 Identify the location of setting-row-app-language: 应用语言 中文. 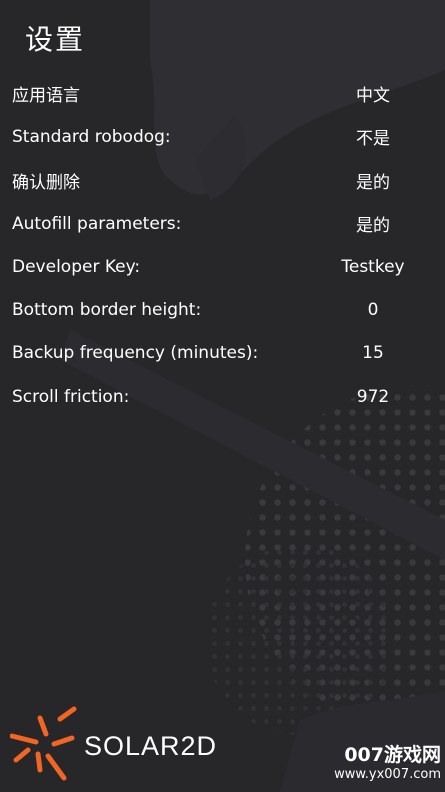
(222, 93).